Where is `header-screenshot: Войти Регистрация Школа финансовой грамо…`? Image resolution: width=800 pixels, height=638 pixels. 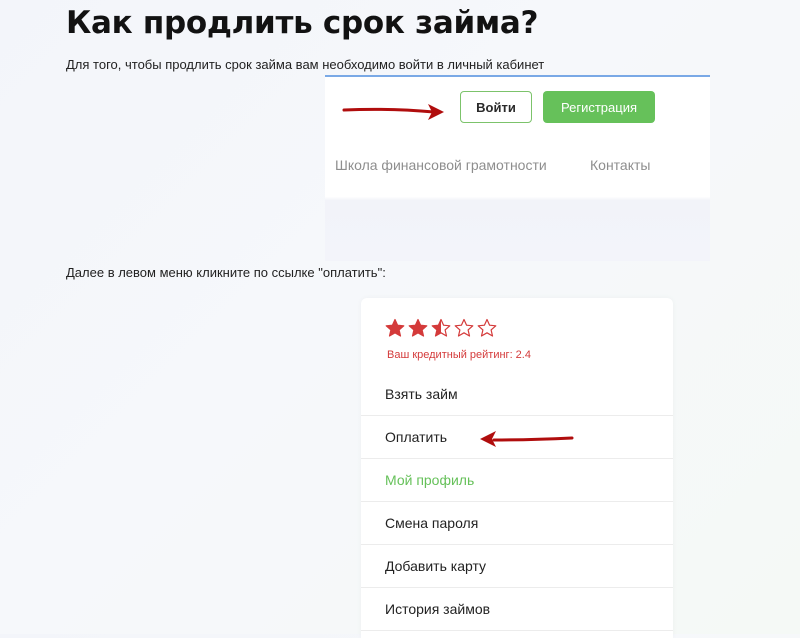 header-screenshot: Войти Регистрация Школа финансовой грамо… is located at coordinates (517, 168).